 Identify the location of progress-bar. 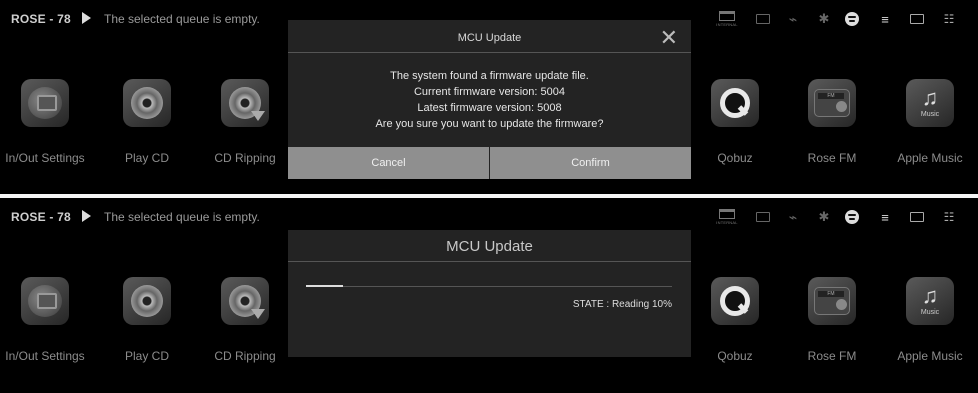
(489, 286).